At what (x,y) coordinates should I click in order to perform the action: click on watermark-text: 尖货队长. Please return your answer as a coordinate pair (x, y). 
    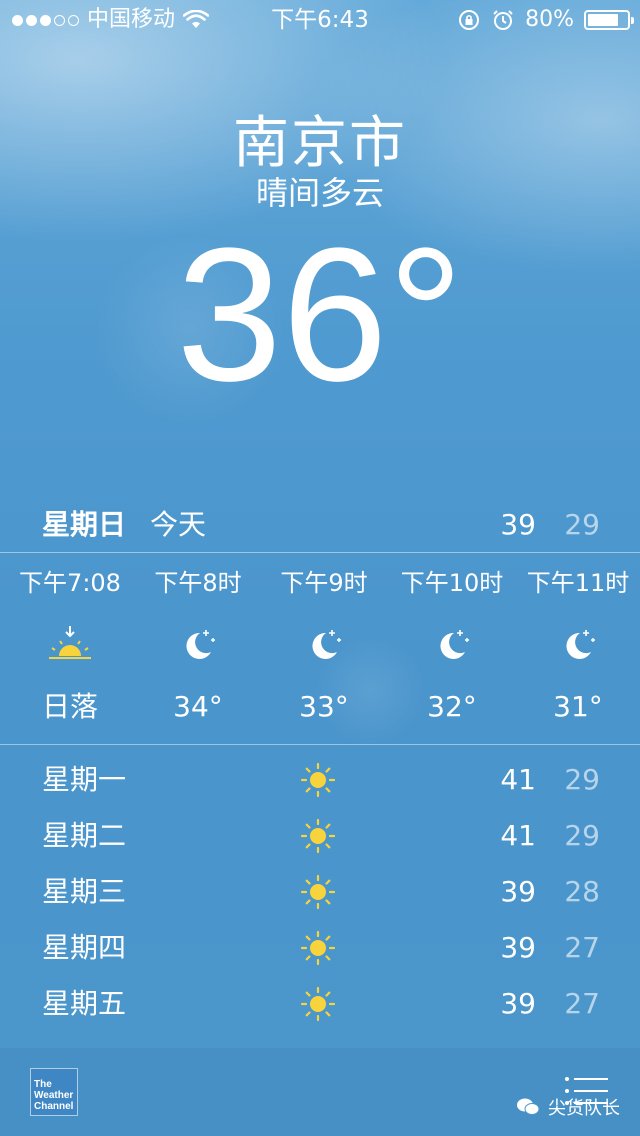
    Looking at the image, I should click on (584, 1108).